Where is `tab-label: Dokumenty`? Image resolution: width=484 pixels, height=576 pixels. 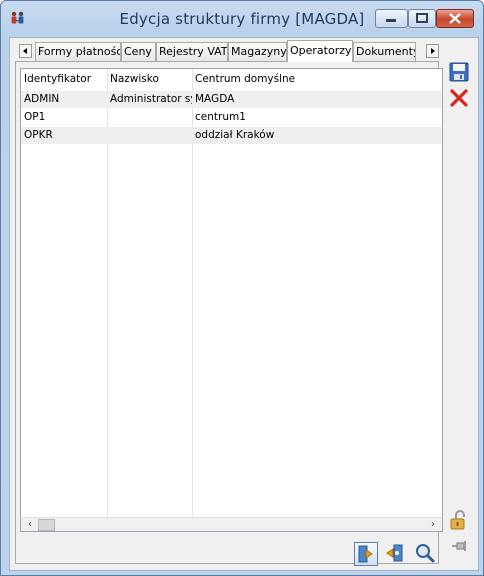 tab-label: Dokumenty is located at coordinates (386, 51).